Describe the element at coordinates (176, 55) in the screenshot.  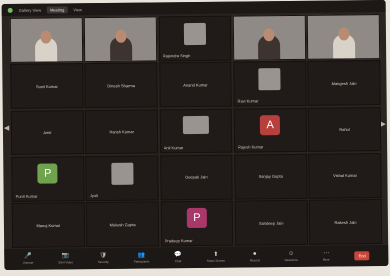
I see `participant-name-label: Rajendra Singh` at that location.